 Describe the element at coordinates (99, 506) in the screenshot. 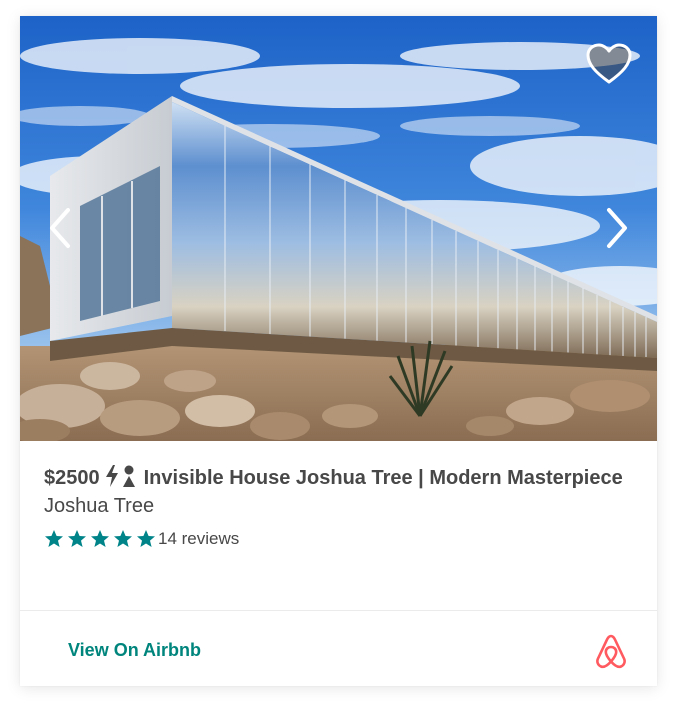

I see `listing-location: Joshua Tree` at that location.